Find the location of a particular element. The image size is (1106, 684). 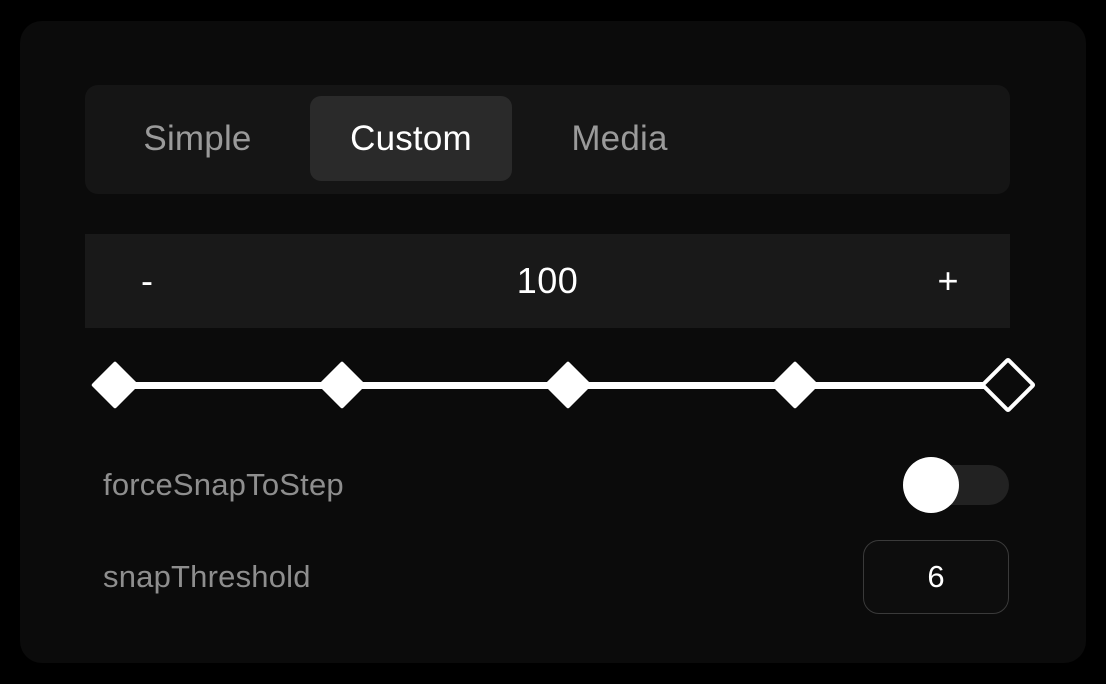

force-snap-to-step-toggle is located at coordinates (956, 485).